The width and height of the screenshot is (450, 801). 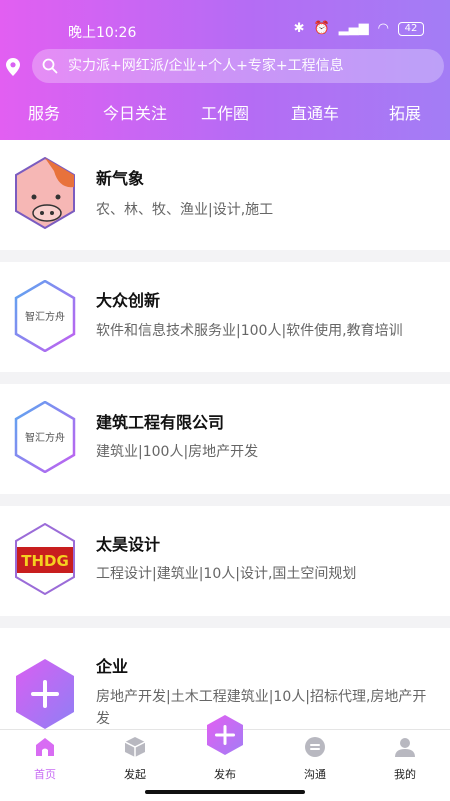 I want to click on battery-icon: 42, so click(x=411, y=28).